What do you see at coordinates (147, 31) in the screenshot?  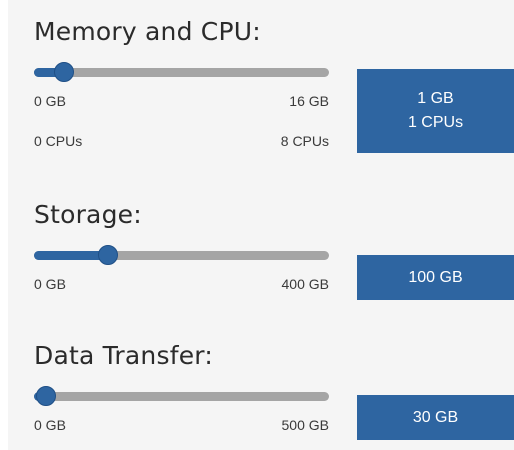 I see `memory-cpu-title: Memory and CPU:` at bounding box center [147, 31].